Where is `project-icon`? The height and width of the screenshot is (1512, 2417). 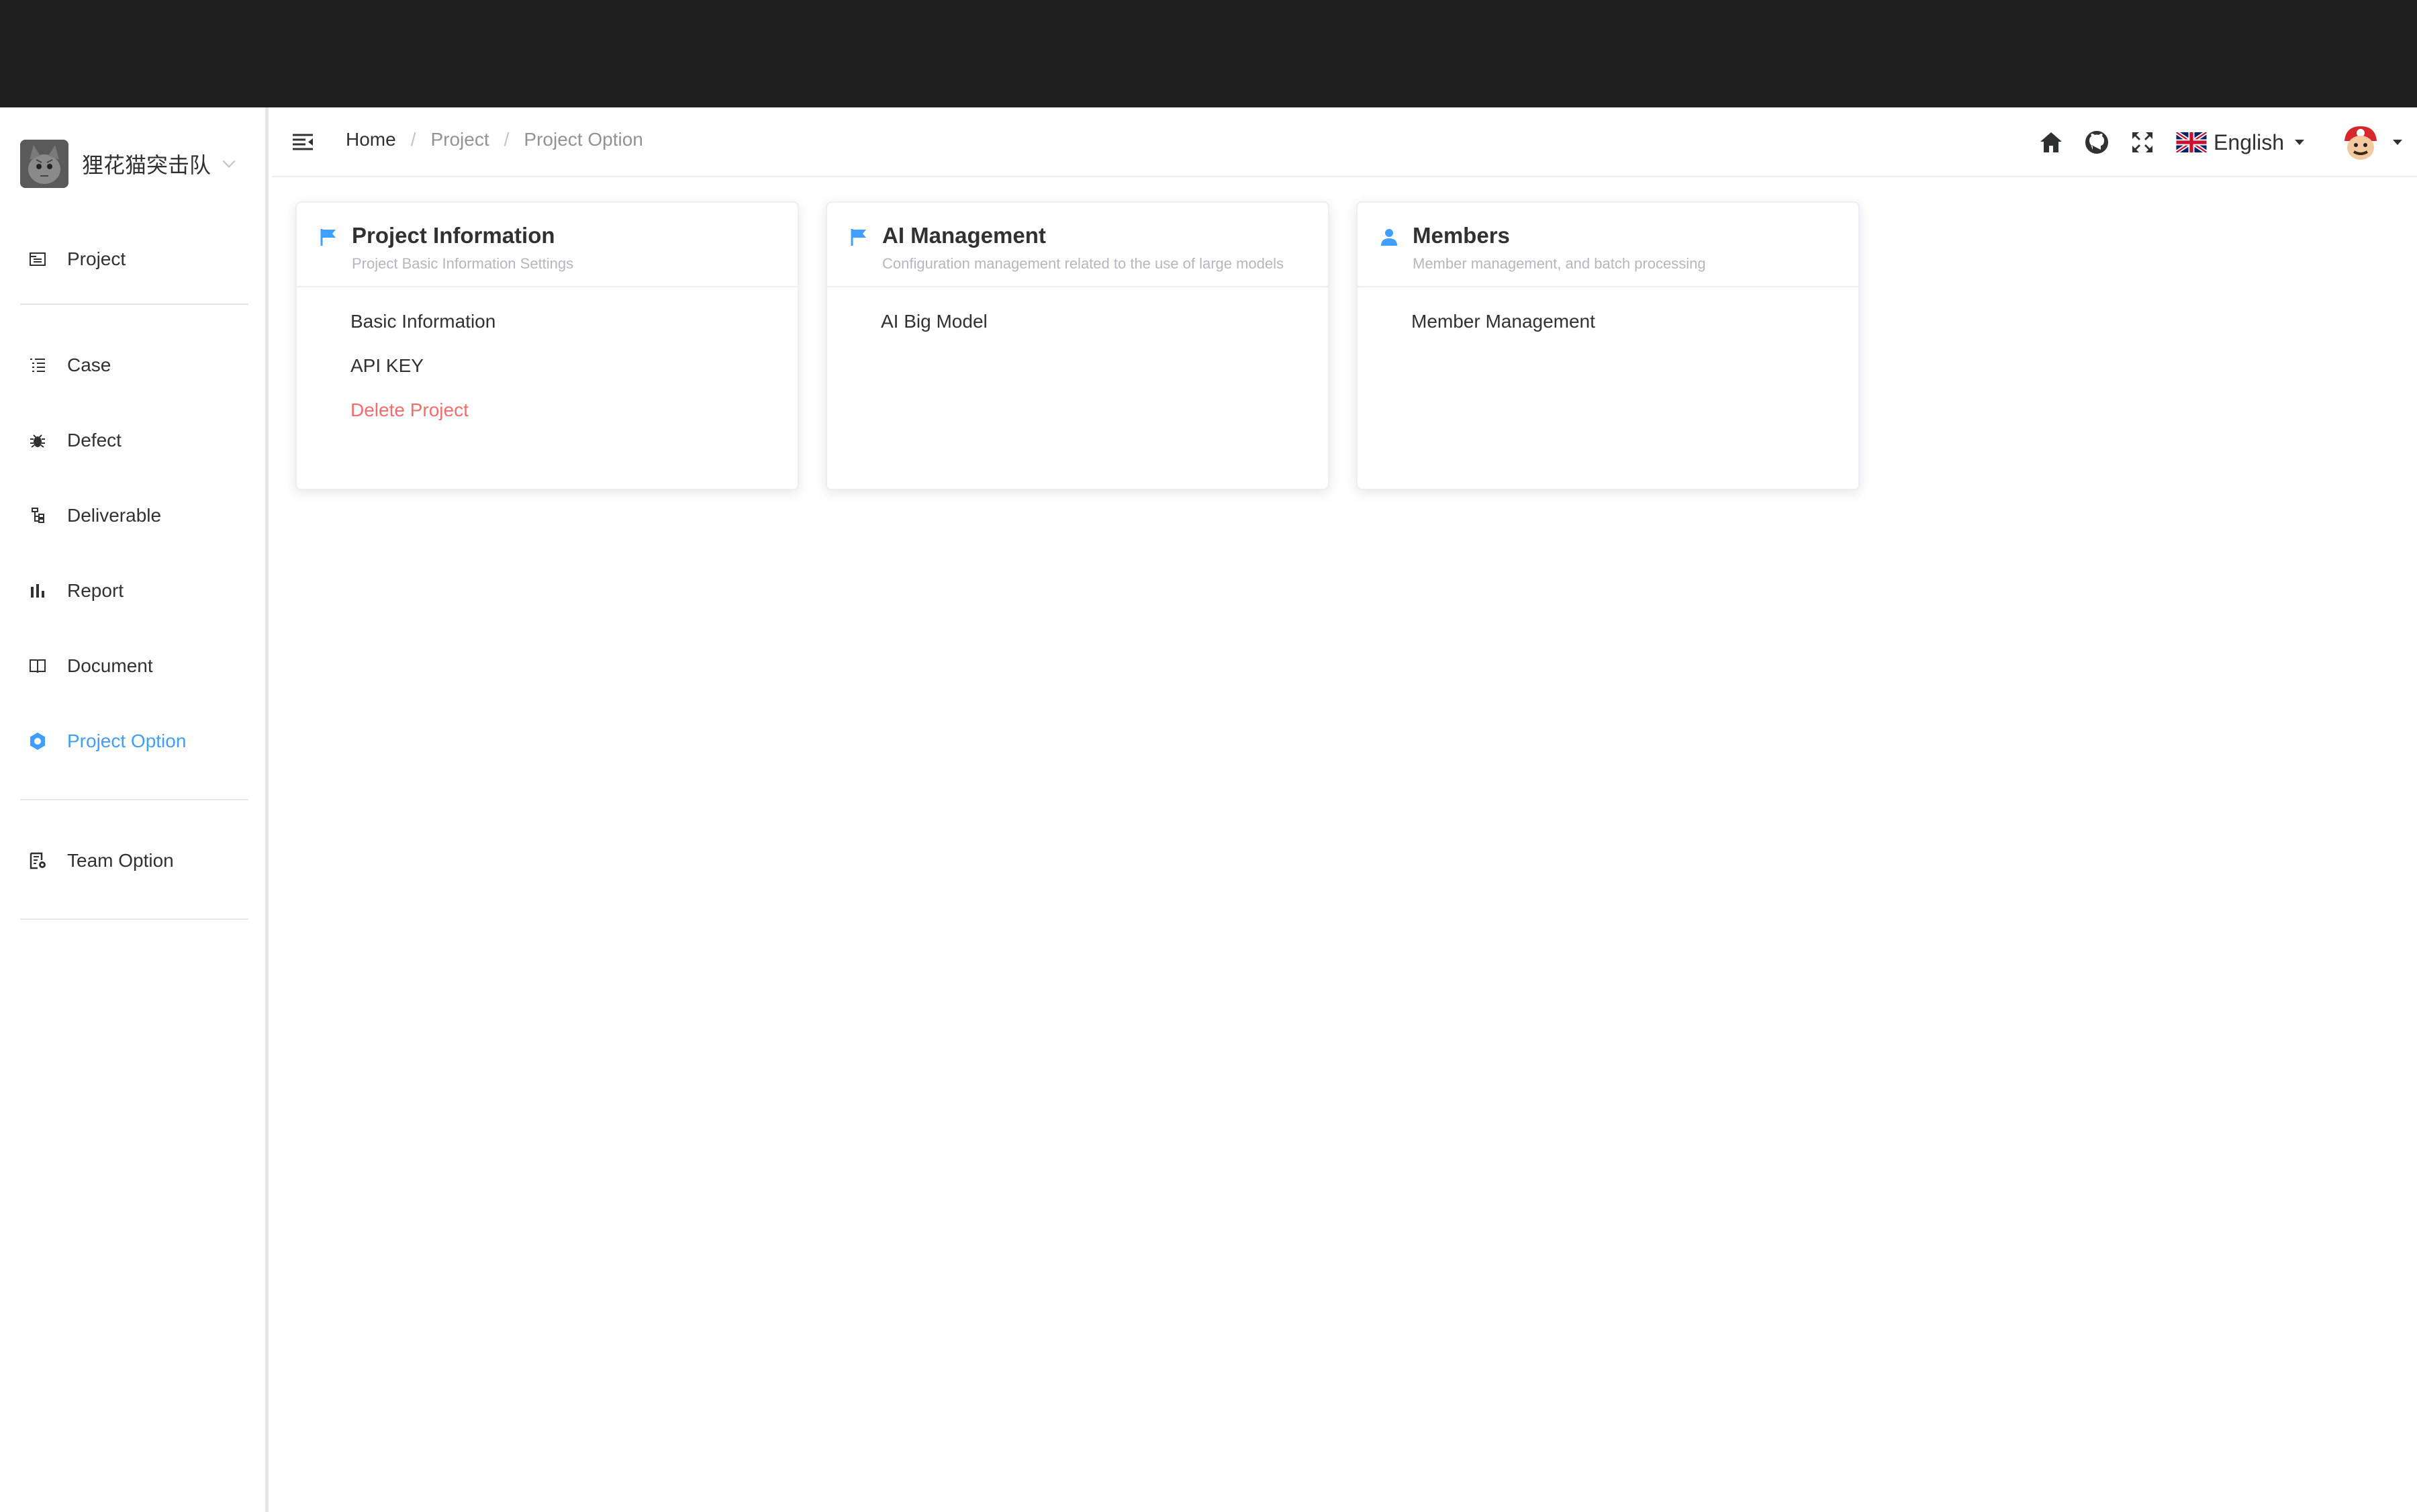 project-icon is located at coordinates (37, 259).